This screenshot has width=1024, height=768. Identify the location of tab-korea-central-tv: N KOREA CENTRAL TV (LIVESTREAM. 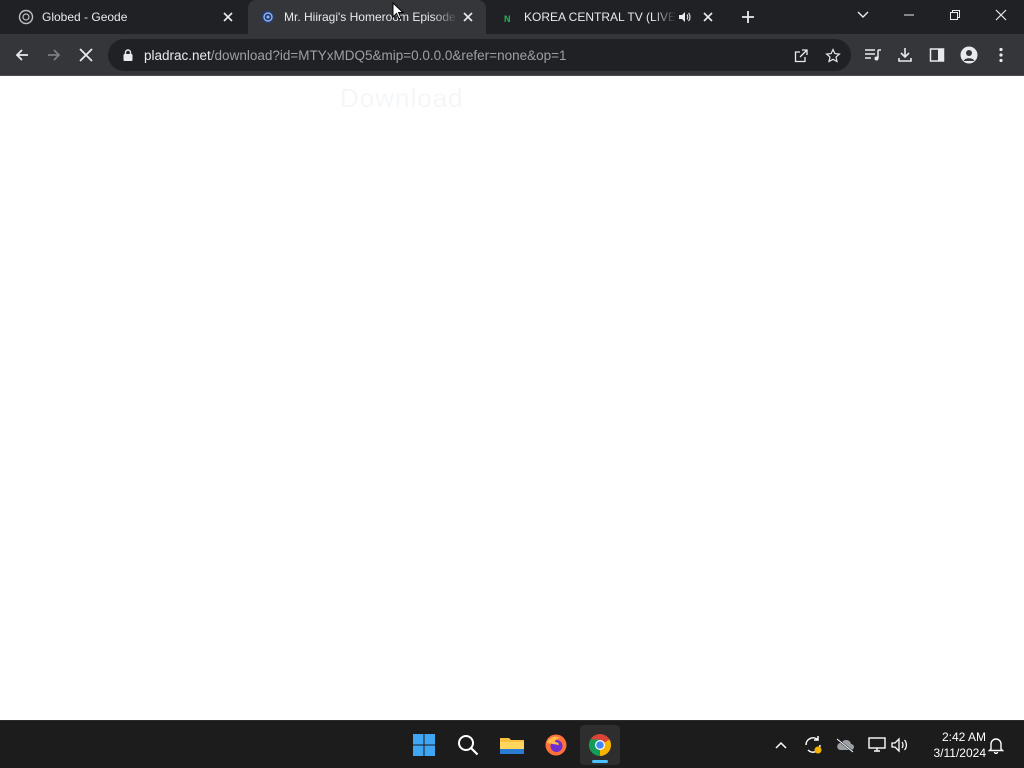
(607, 17).